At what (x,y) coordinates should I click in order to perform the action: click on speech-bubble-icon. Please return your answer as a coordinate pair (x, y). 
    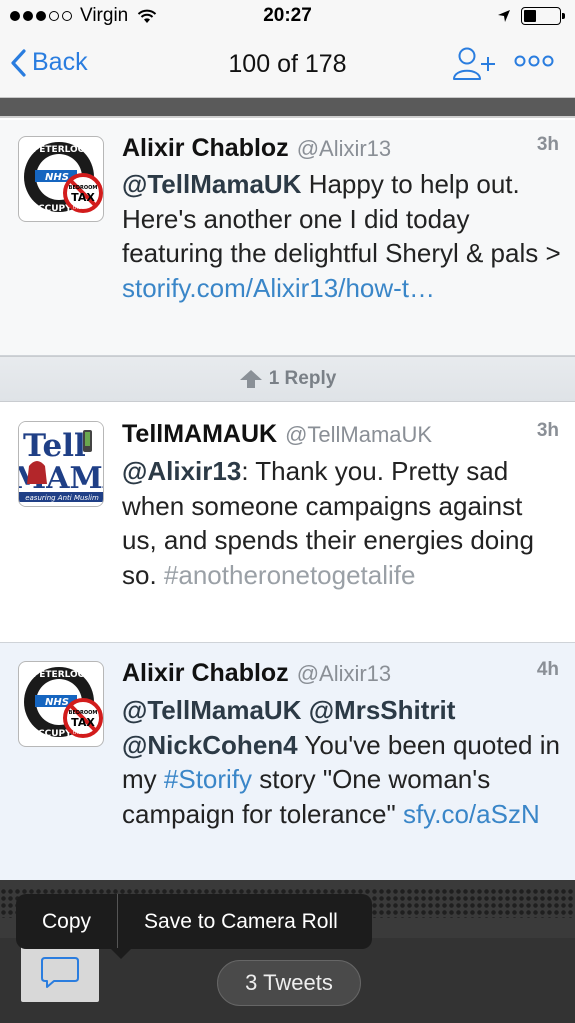
    Looking at the image, I should click on (60, 972).